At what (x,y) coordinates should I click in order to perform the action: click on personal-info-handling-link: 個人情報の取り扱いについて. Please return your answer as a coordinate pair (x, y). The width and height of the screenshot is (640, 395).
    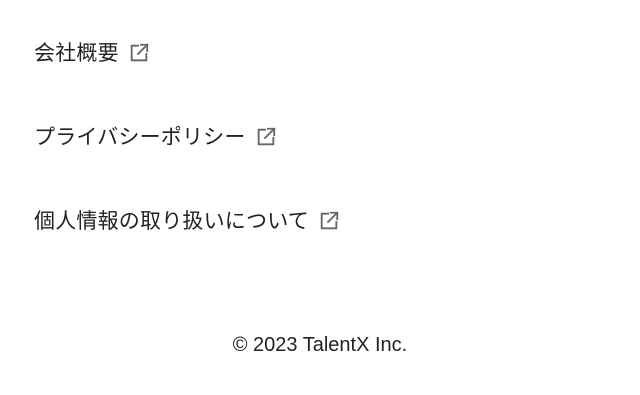
    Looking at the image, I should click on (314, 221).